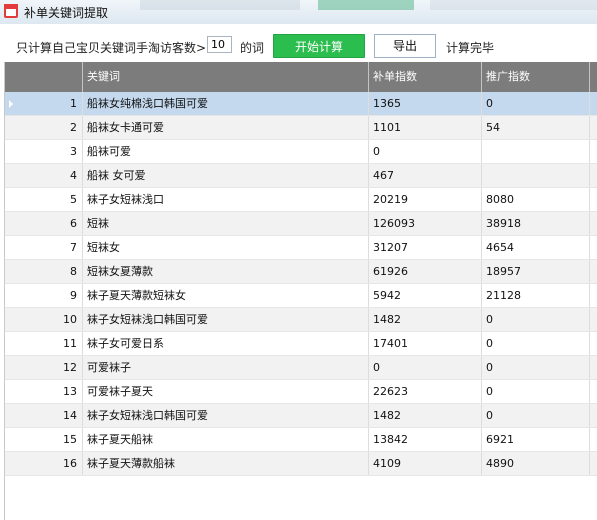 The width and height of the screenshot is (597, 520). What do you see at coordinates (536, 463) in the screenshot?
I see `promo-index-cell: 4890` at bounding box center [536, 463].